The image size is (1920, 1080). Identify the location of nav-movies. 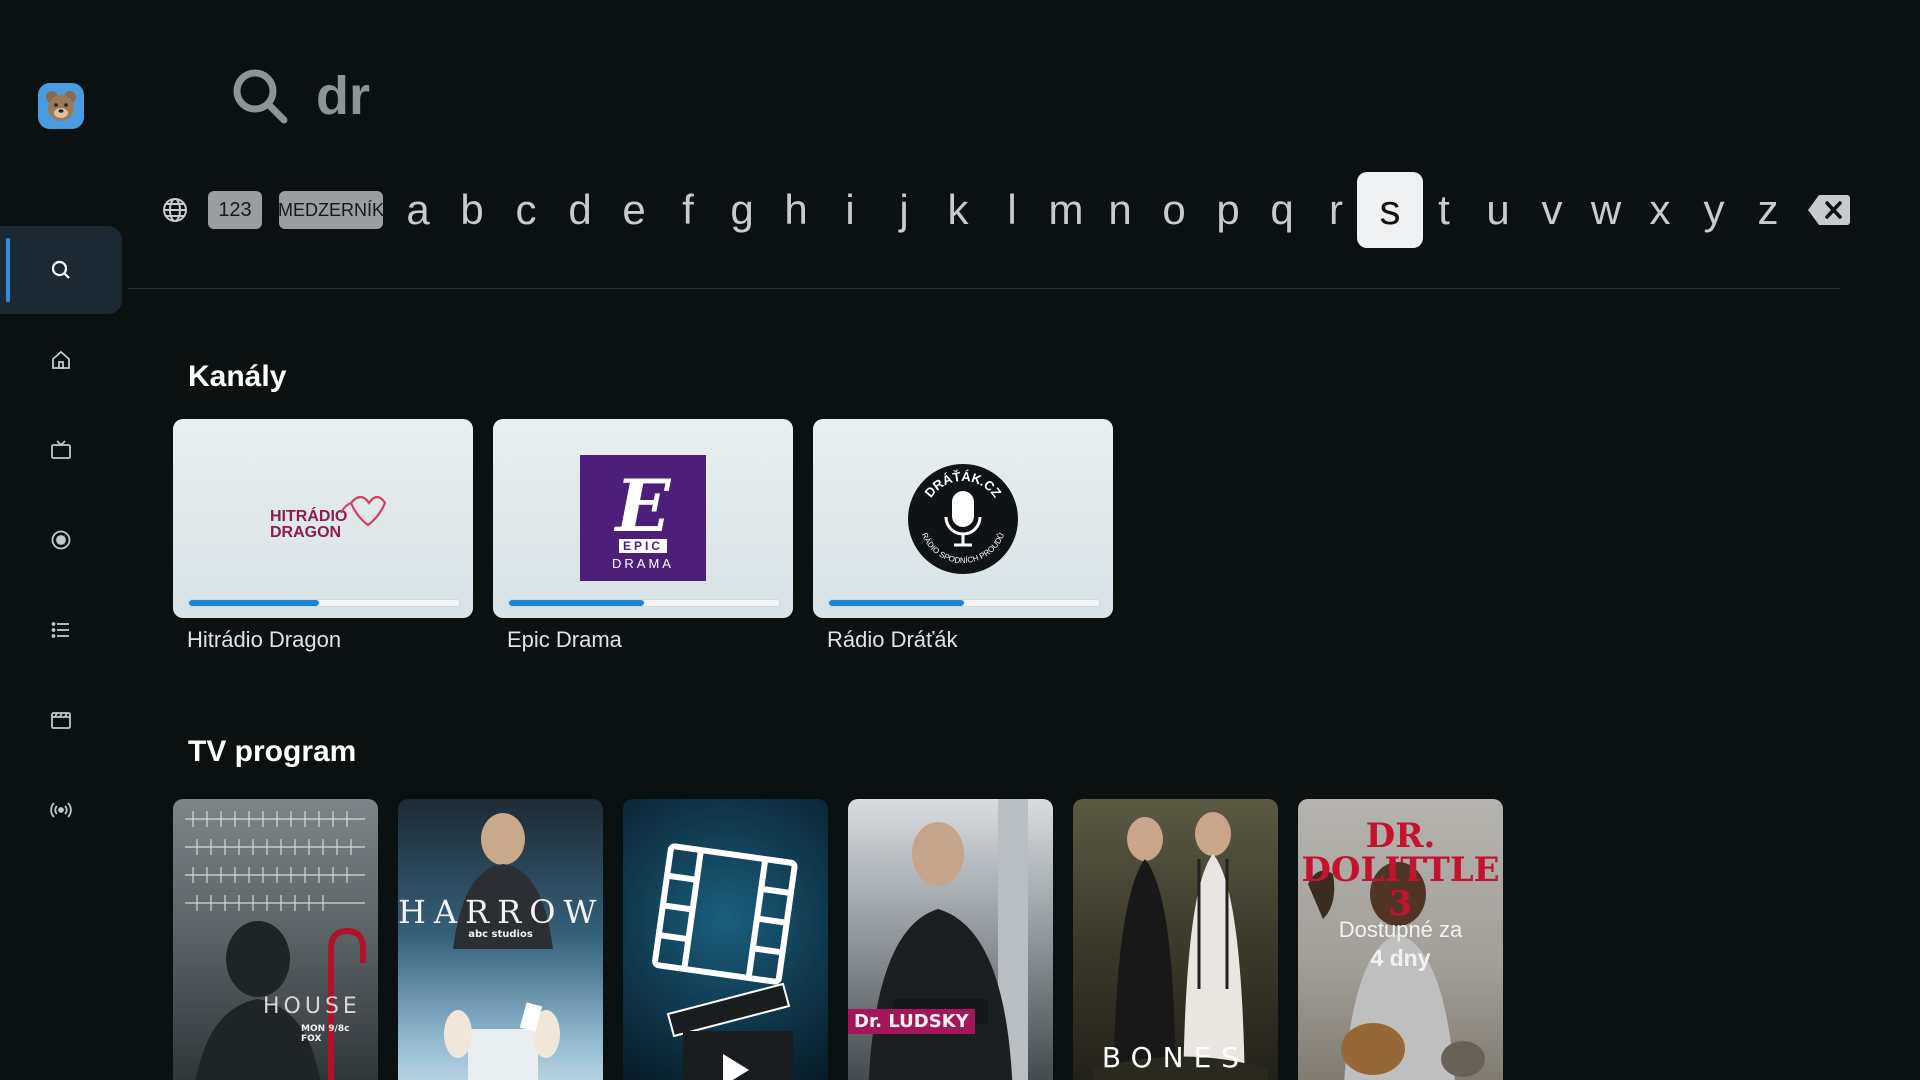
(61, 720).